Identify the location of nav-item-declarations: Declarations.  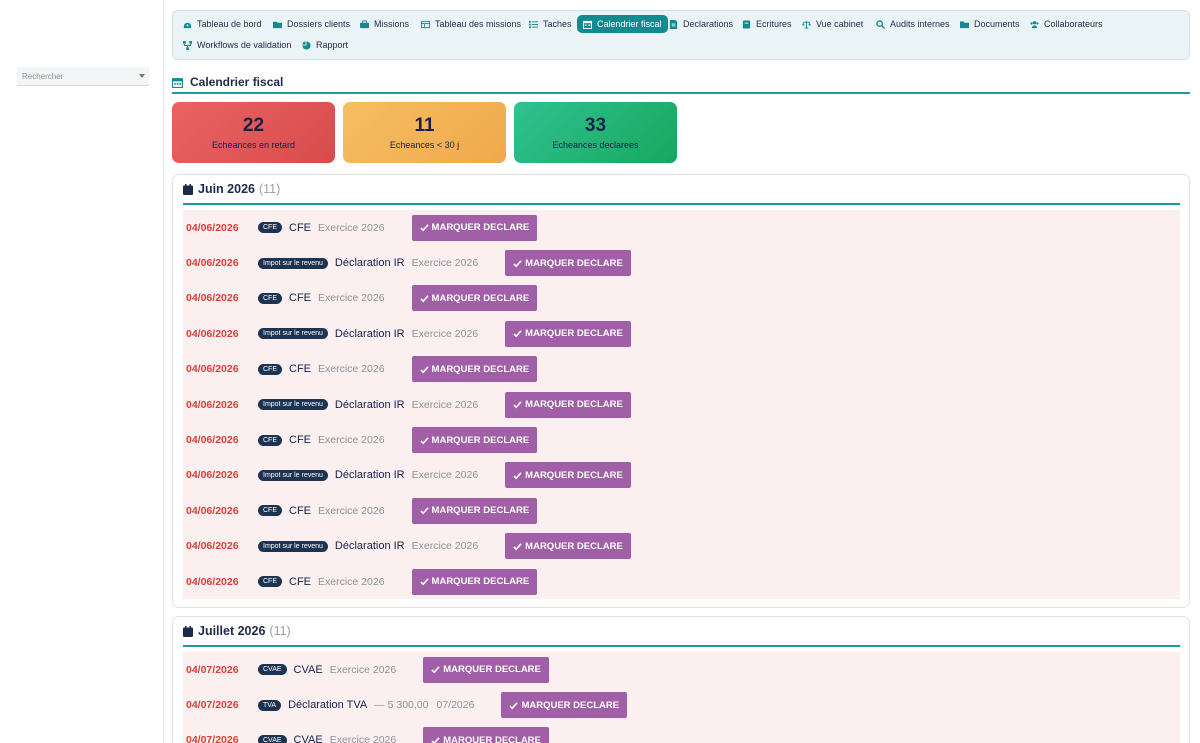
(701, 24).